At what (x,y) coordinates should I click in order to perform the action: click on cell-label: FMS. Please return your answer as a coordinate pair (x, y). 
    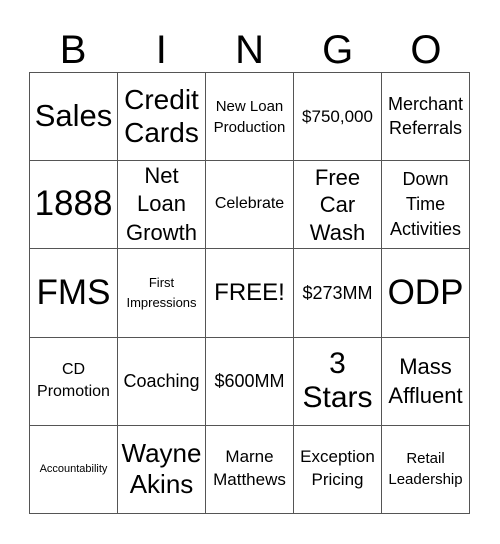
    Looking at the image, I should click on (73, 292).